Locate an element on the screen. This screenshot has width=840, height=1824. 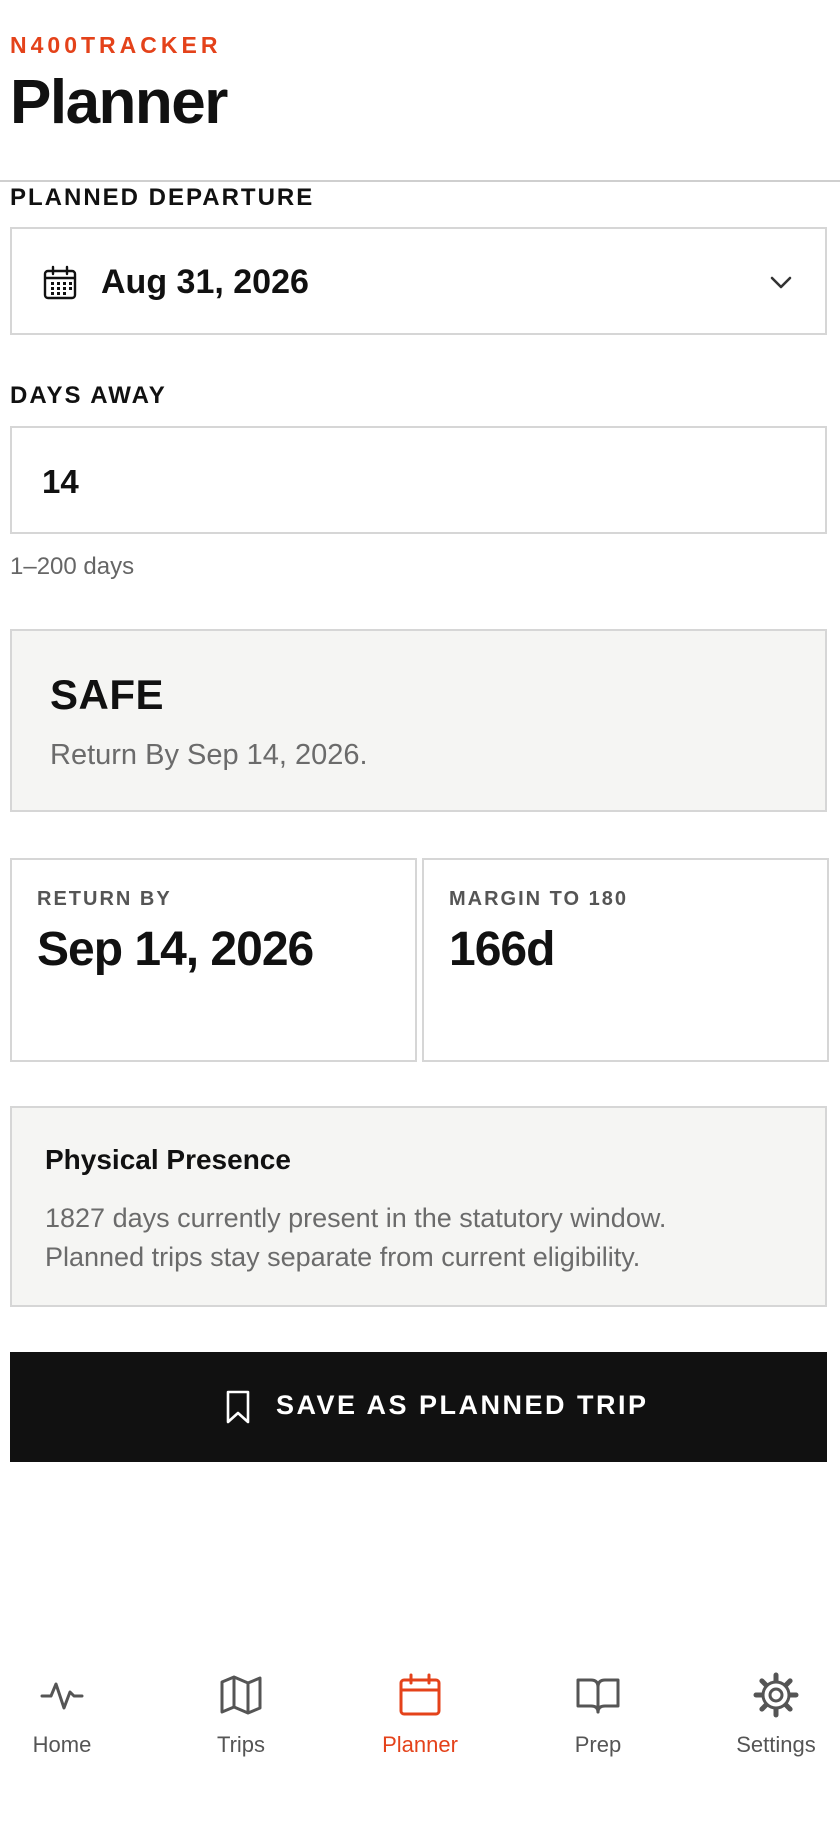
days-away-label: DAYS AWAY is located at coordinates (88, 395).